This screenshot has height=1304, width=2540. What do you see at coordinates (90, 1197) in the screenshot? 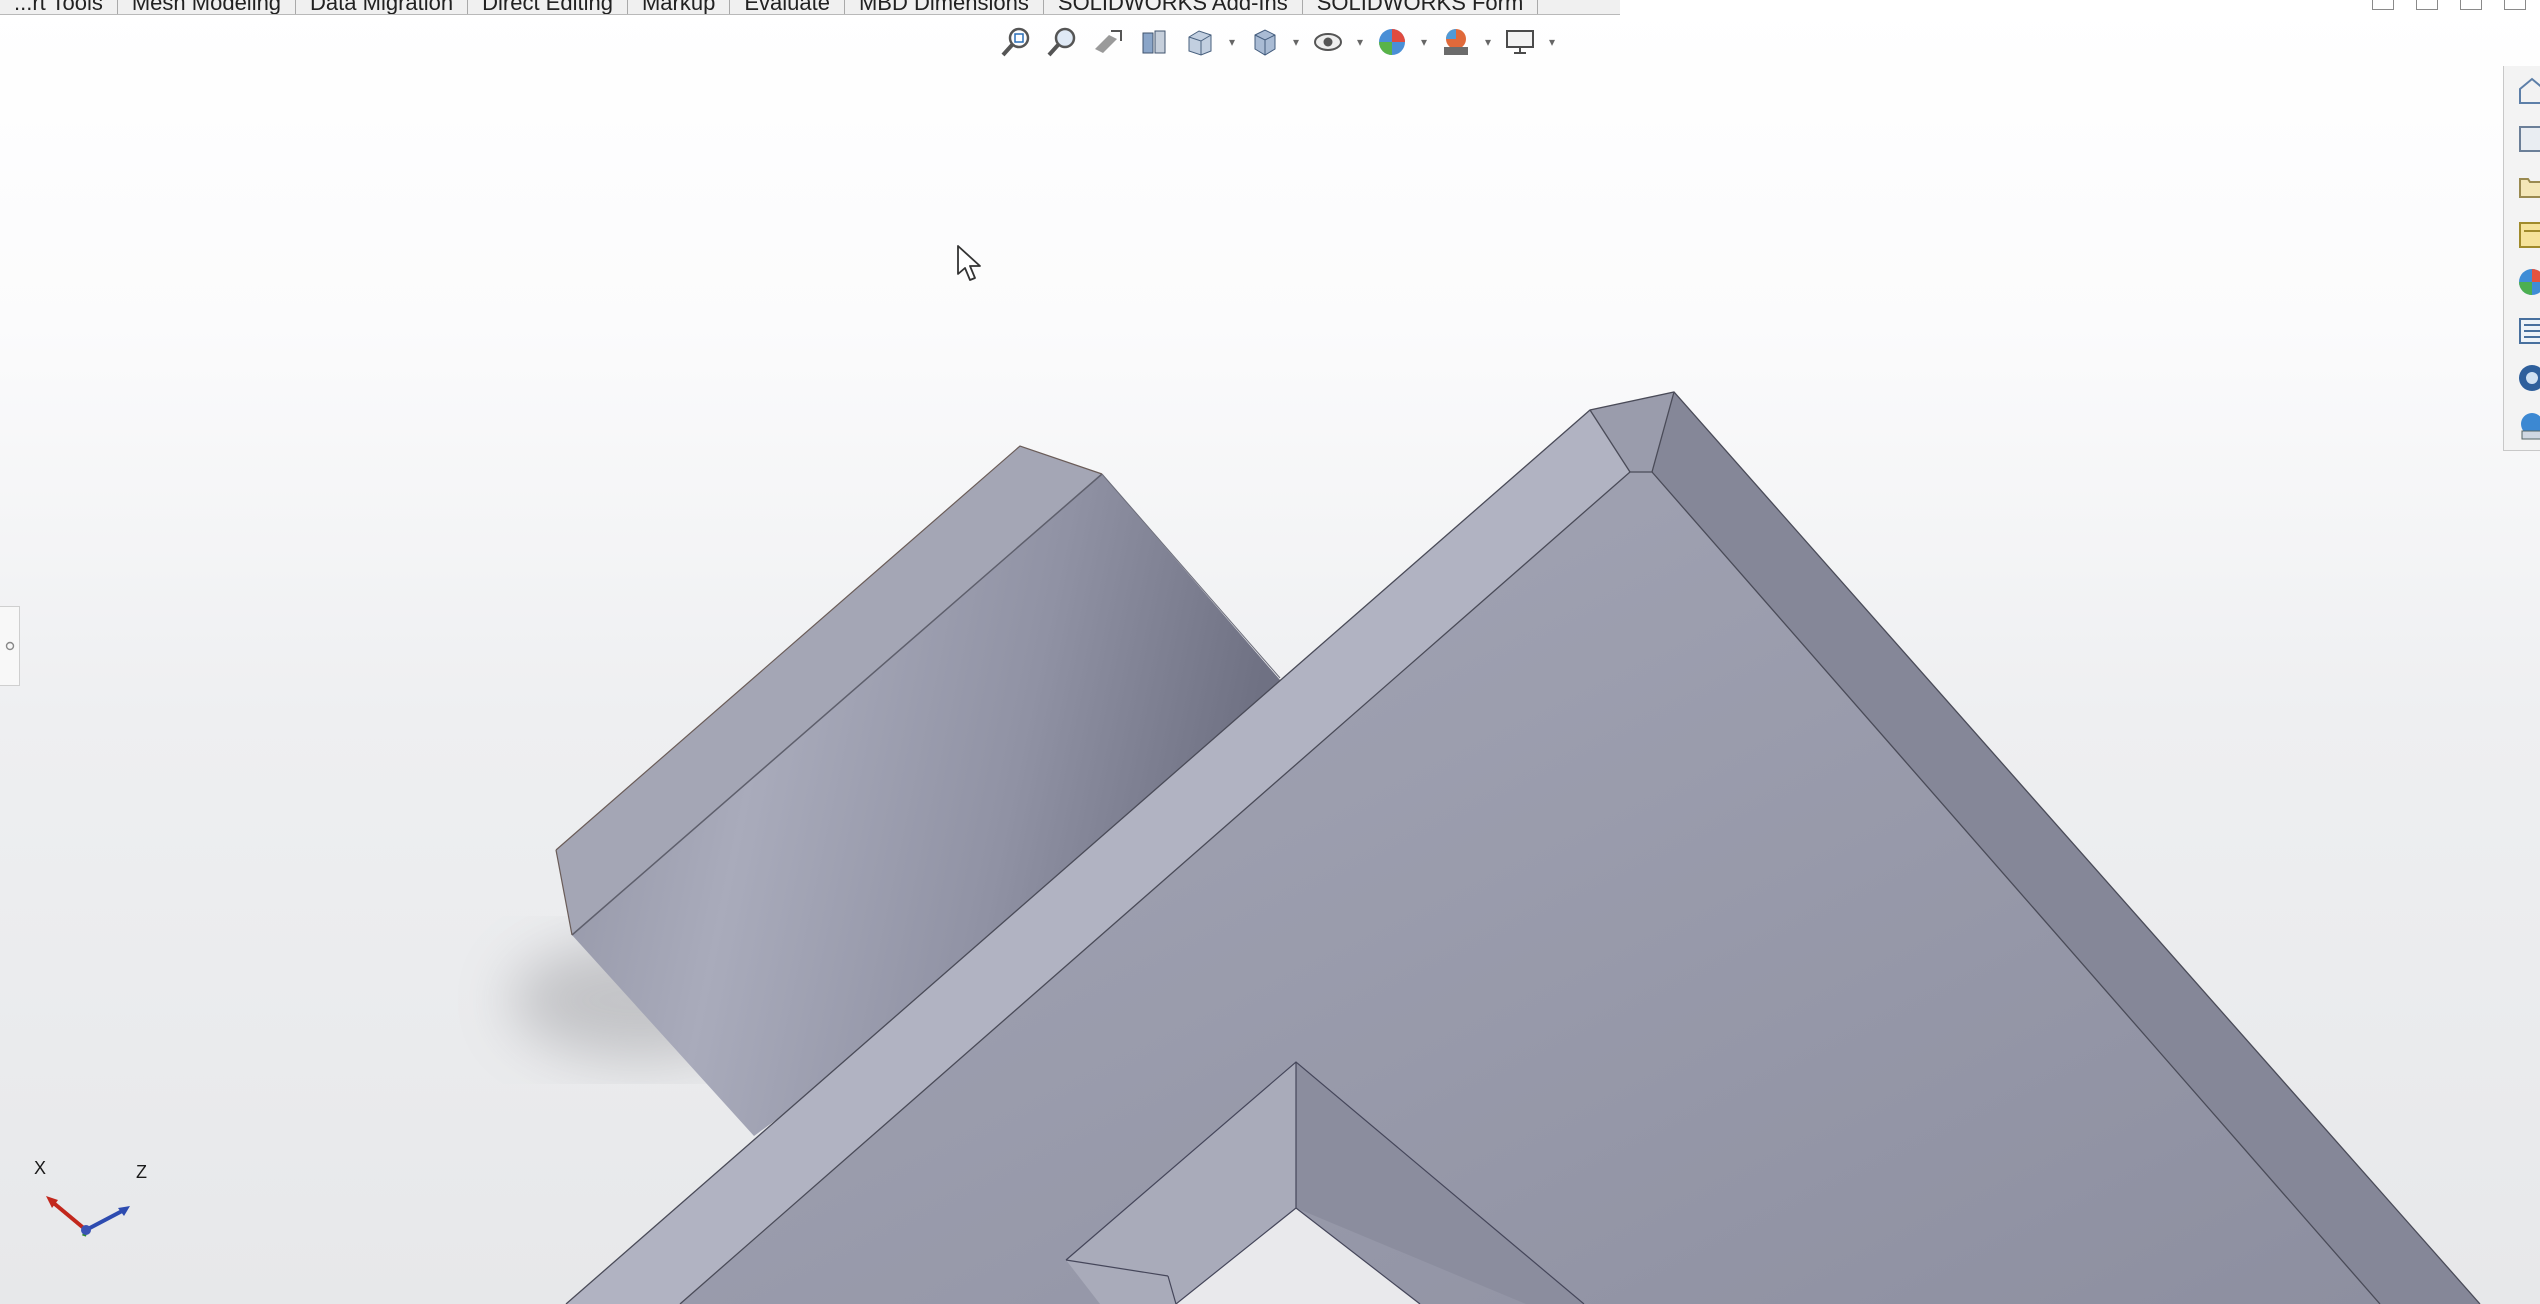
I see `reference-triad: X Z` at bounding box center [90, 1197].